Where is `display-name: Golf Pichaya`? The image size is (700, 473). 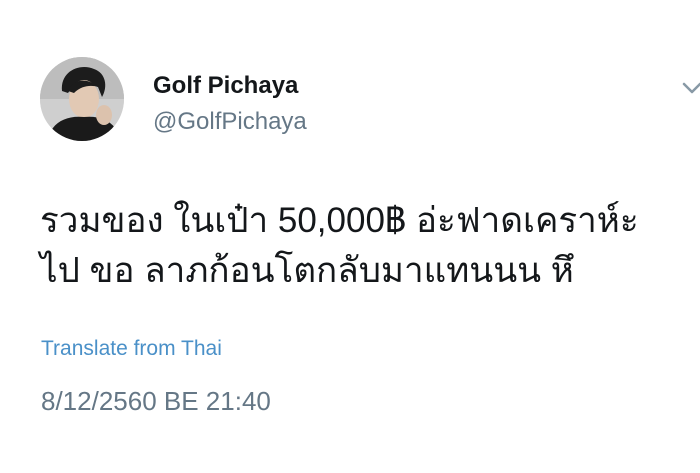
display-name: Golf Pichaya is located at coordinates (225, 86).